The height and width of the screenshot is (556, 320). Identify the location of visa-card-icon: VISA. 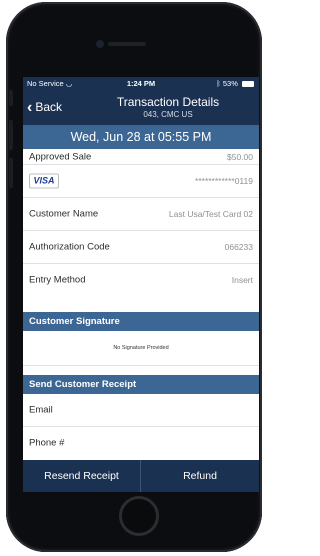
(44, 181).